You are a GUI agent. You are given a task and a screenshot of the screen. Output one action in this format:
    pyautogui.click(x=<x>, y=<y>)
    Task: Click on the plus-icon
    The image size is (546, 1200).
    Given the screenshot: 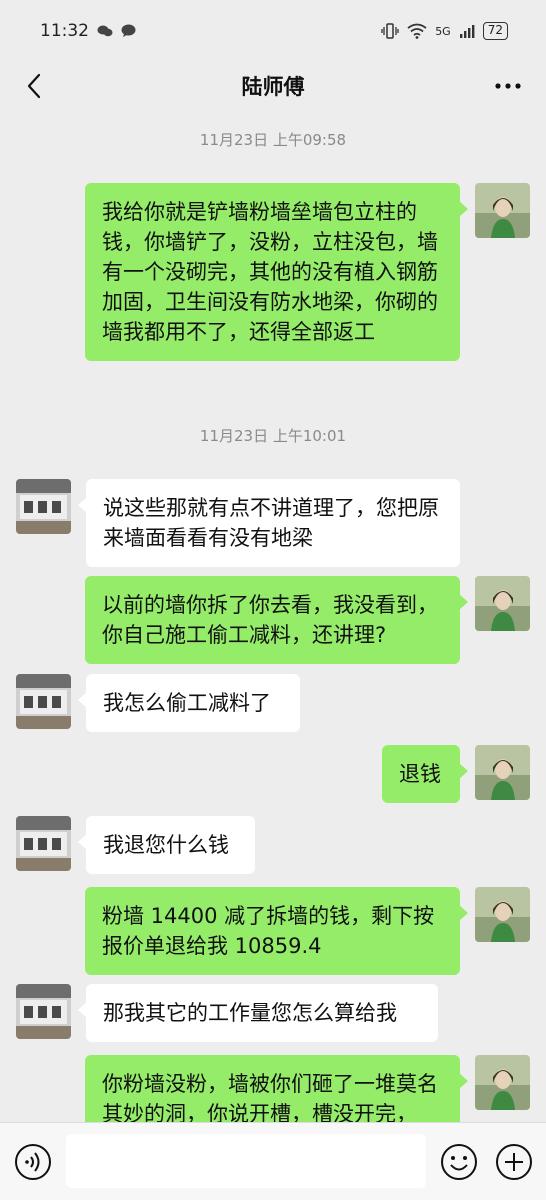 What is the action you would take?
    pyautogui.click(x=514, y=1162)
    